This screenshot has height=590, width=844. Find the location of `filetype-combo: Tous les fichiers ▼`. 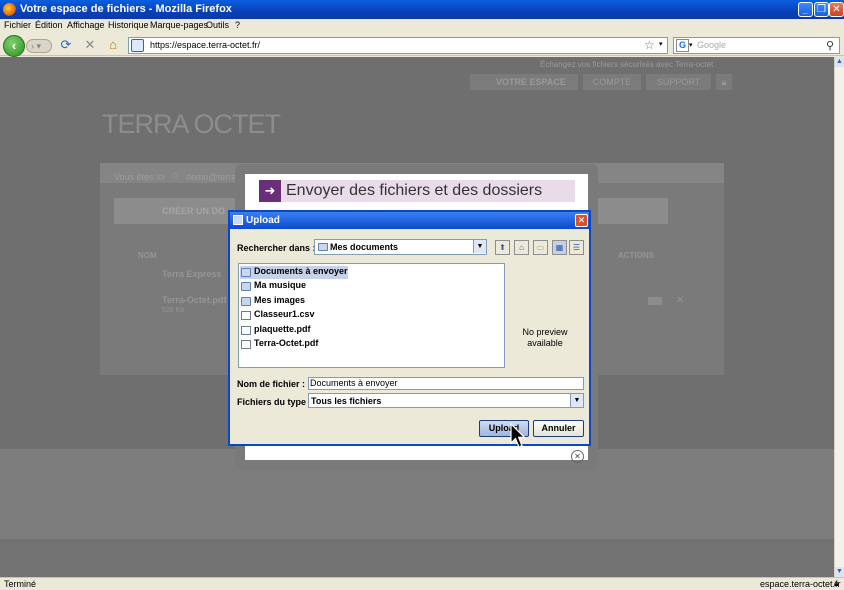

filetype-combo: Tous les fichiers ▼ is located at coordinates (446, 400).